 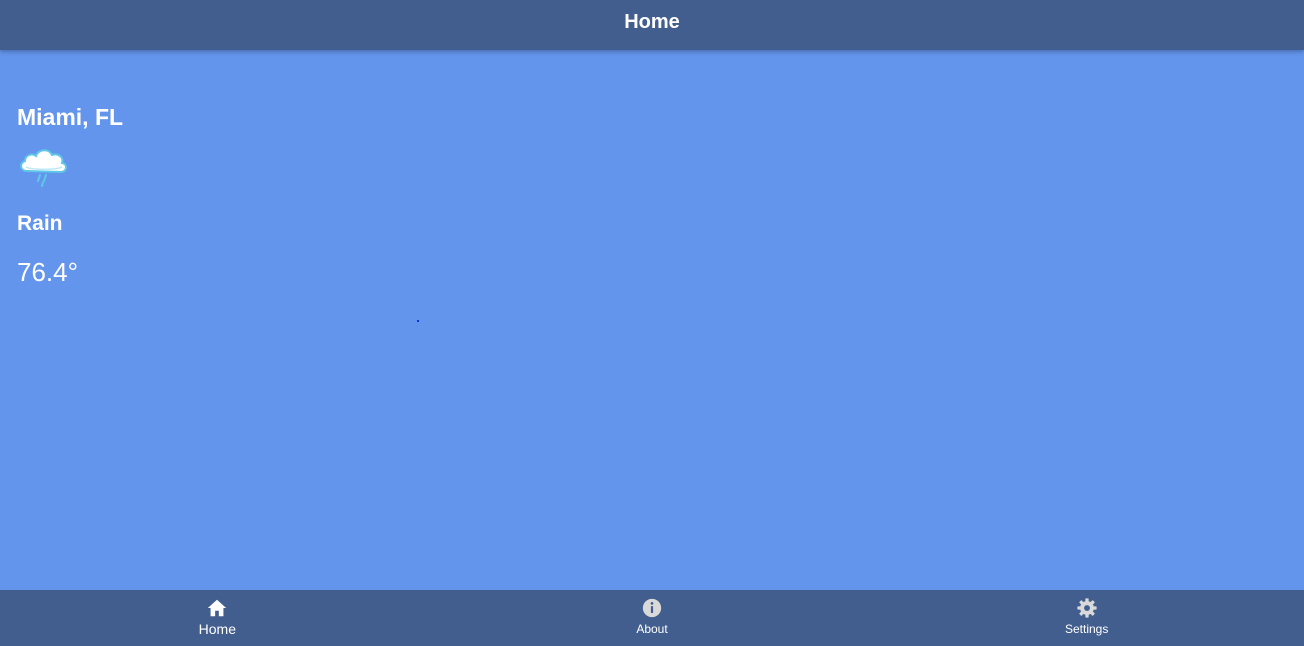 I want to click on tab-about: About, so click(x=652, y=618).